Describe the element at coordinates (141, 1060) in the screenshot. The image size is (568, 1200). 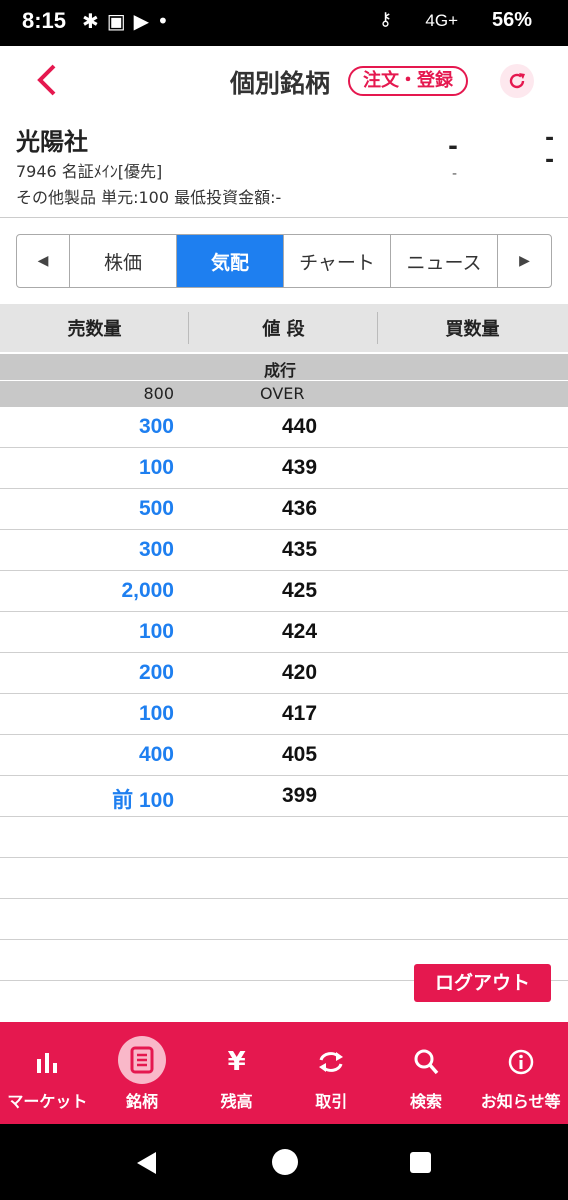
I see `list-document-icon` at that location.